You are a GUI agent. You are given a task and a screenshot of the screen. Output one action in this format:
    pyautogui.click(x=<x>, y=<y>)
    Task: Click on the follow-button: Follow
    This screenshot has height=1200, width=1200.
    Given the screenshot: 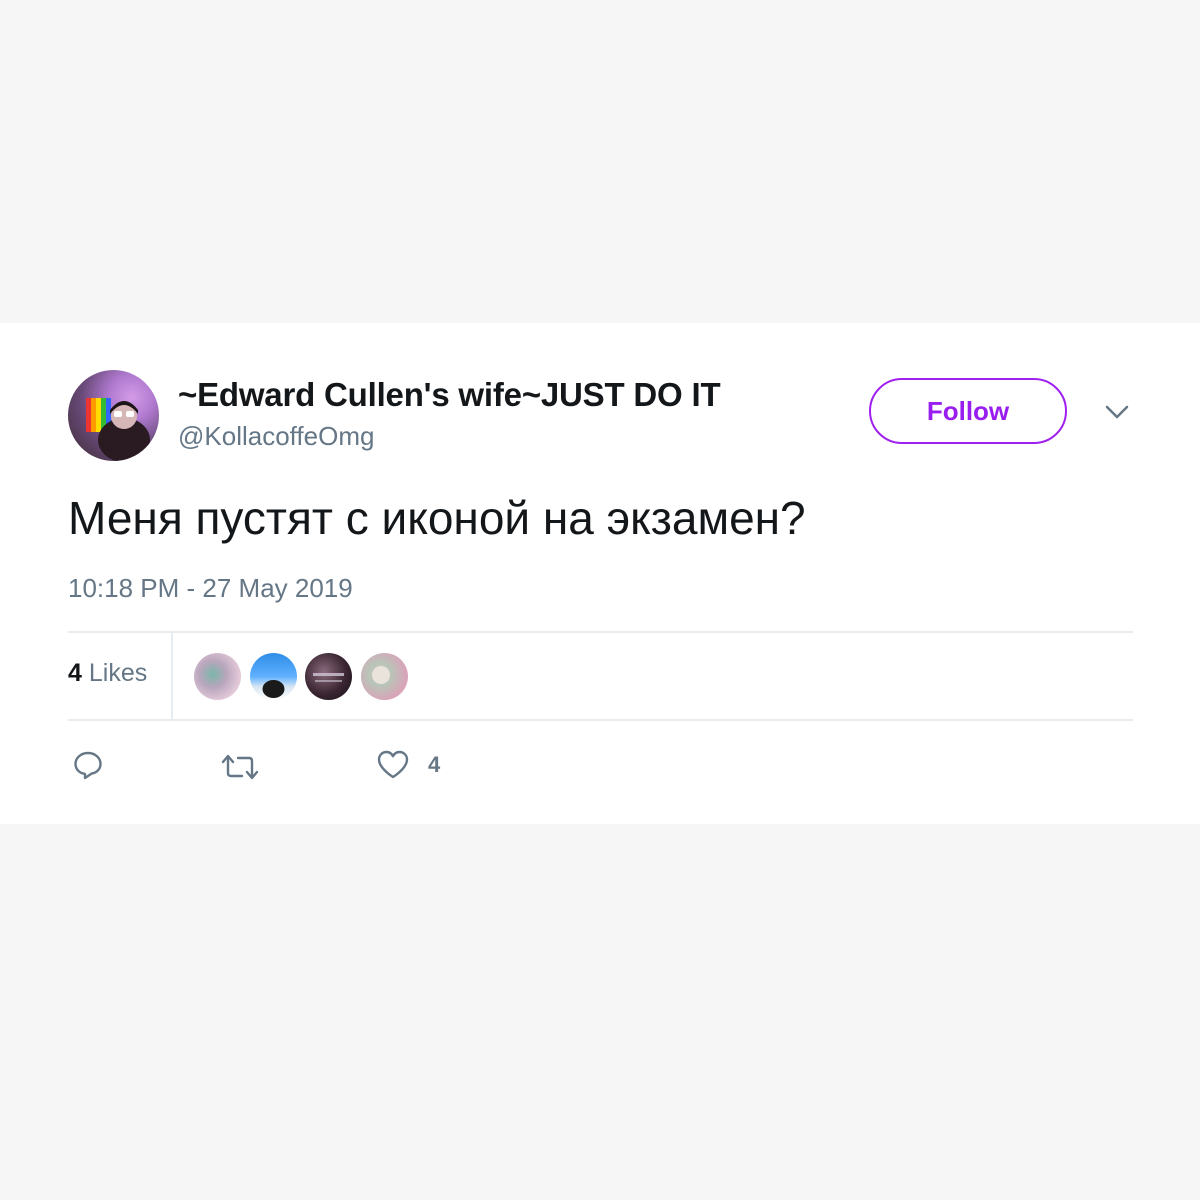 What is the action you would take?
    pyautogui.click(x=968, y=411)
    